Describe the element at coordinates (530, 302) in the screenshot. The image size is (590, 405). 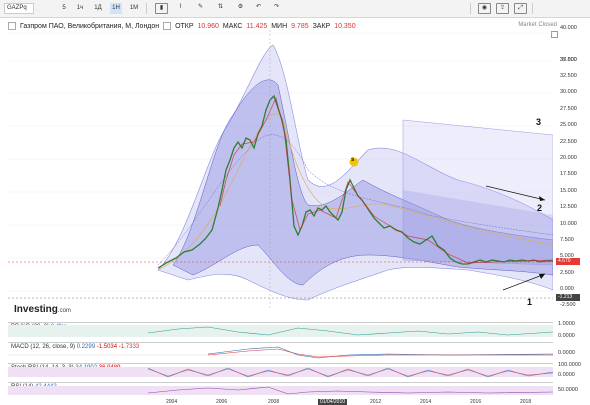
I see `annotation-1: 1` at that location.